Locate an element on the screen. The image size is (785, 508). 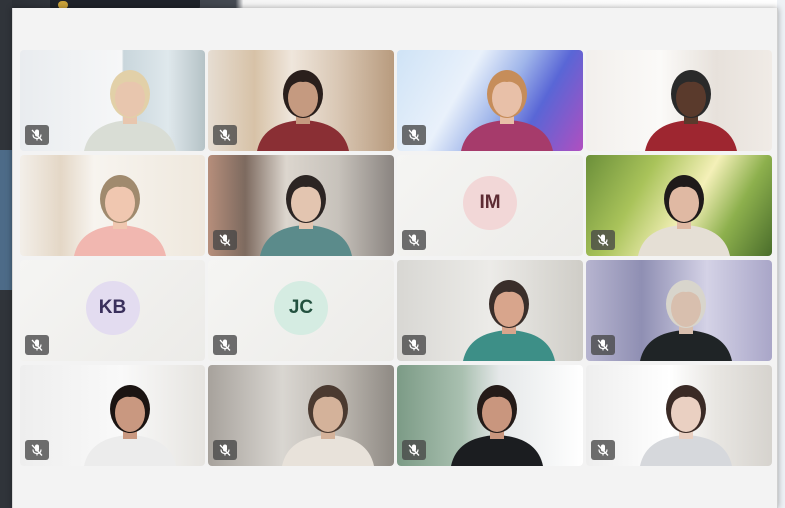
participant-tile: KB is located at coordinates (112, 310).